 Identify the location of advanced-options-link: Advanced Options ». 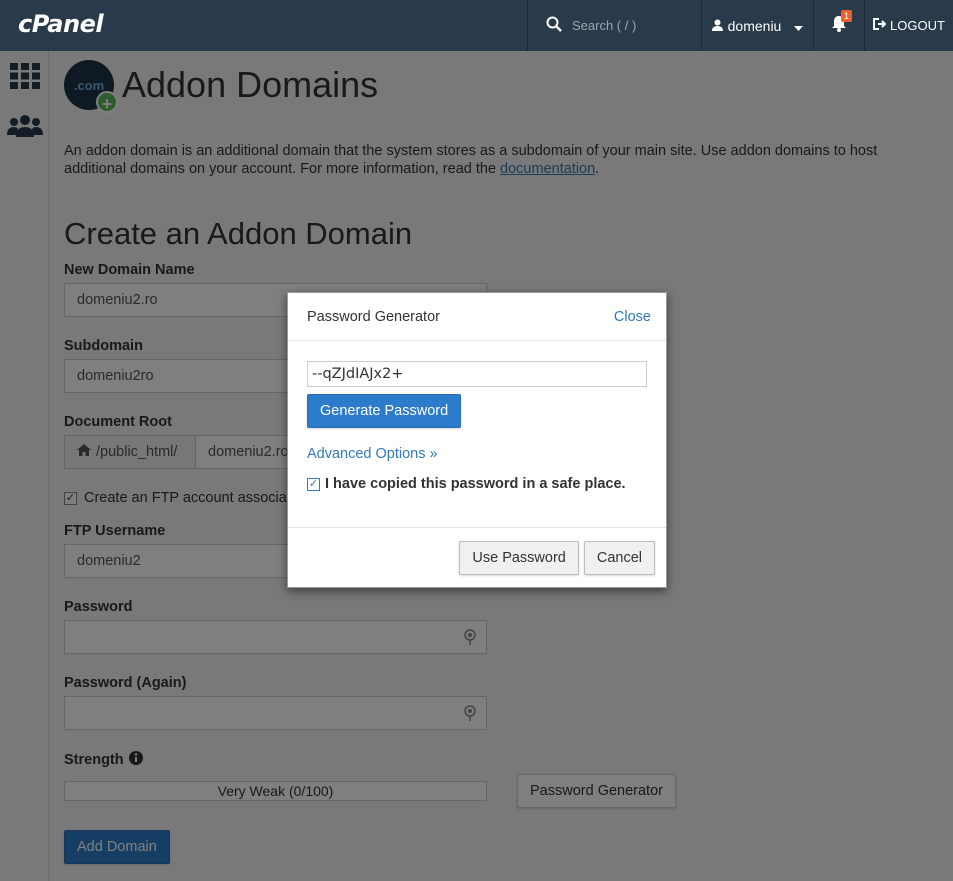
(477, 454).